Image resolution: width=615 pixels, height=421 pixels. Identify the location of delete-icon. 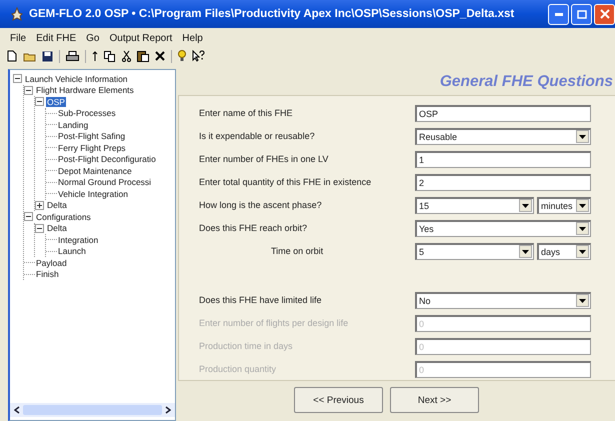
(160, 56).